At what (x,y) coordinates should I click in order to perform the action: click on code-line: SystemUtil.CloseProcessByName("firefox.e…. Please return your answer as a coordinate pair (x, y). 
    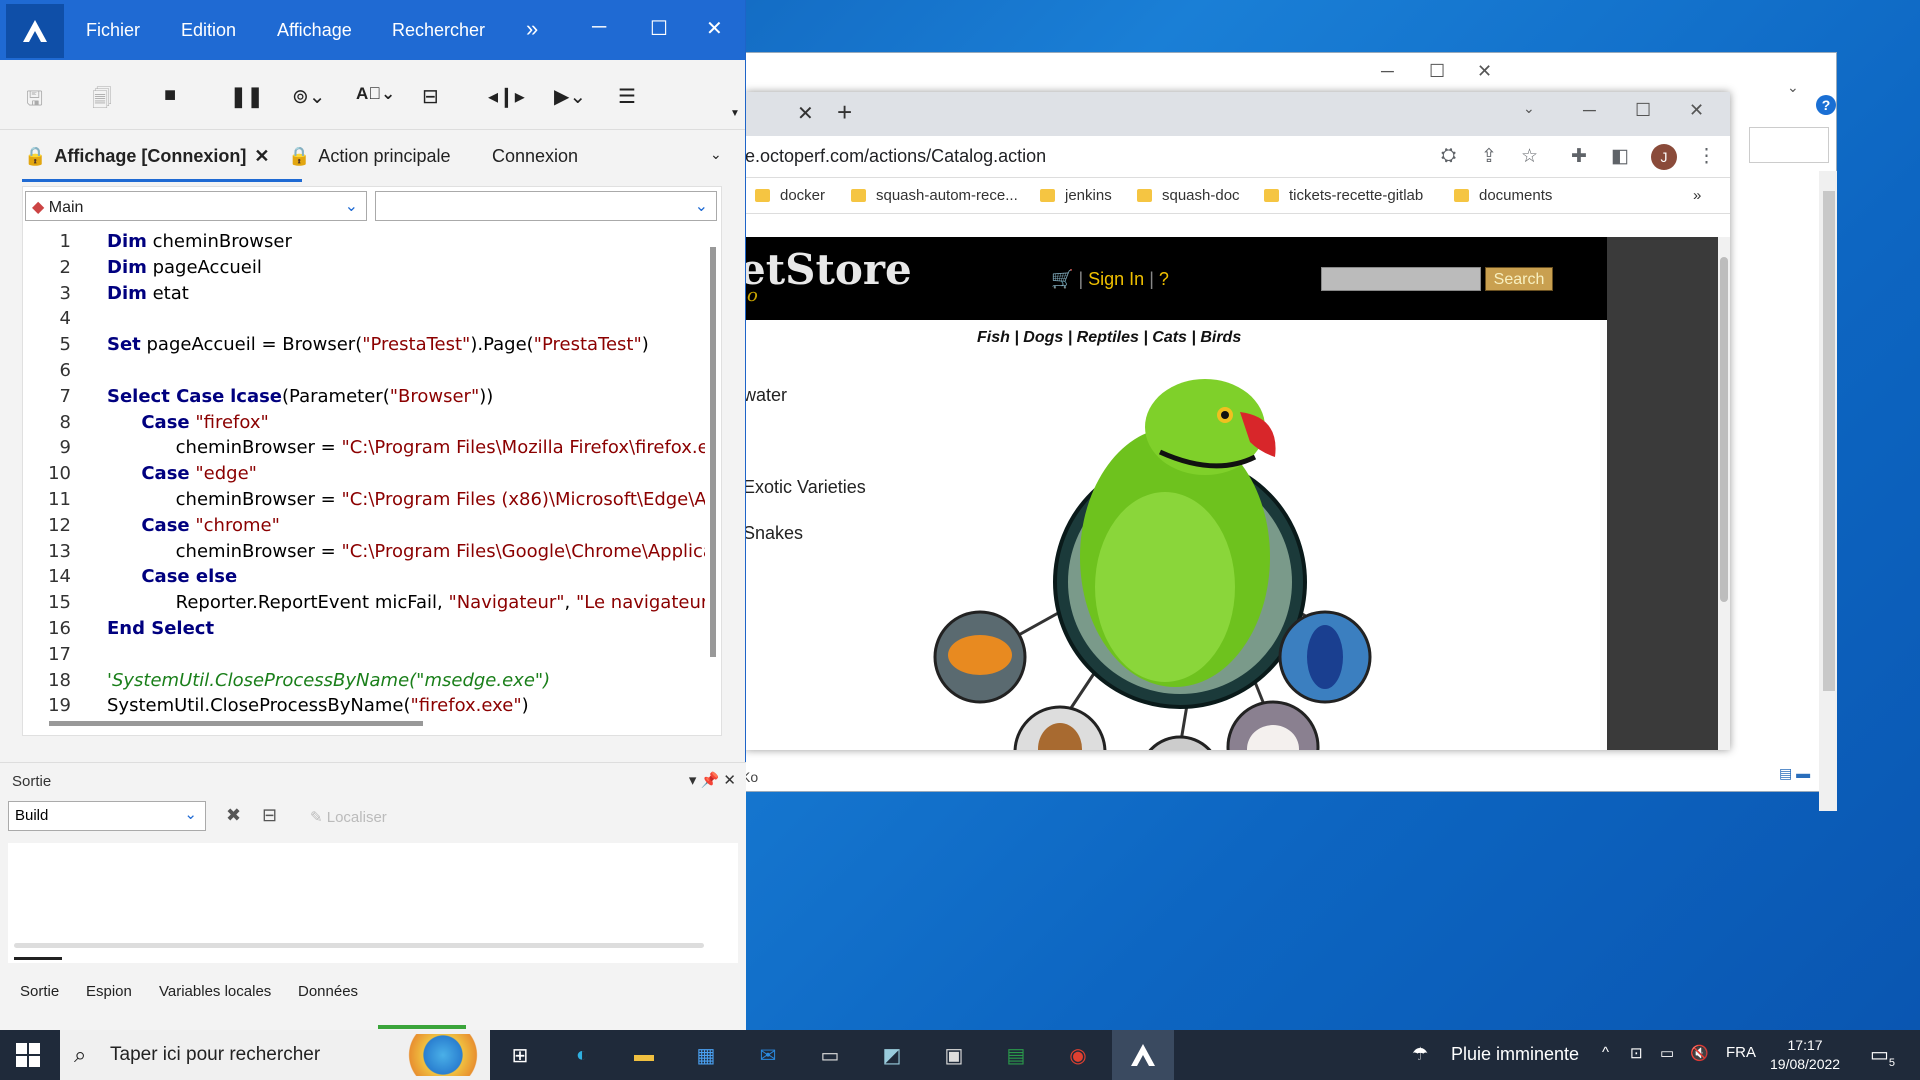
    Looking at the image, I should click on (318, 704).